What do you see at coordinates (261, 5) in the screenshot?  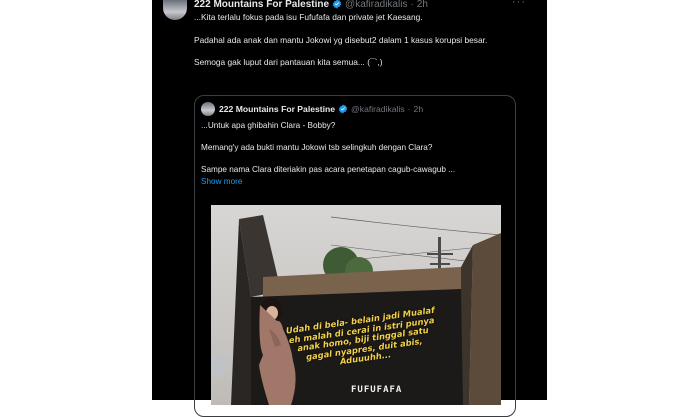 I see `author-name: 222 Mountains For Palestine` at bounding box center [261, 5].